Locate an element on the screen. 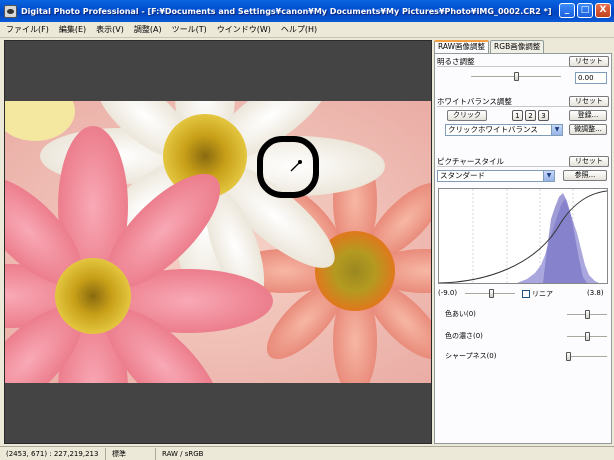  sharpness-slider-thumb is located at coordinates (568, 356).